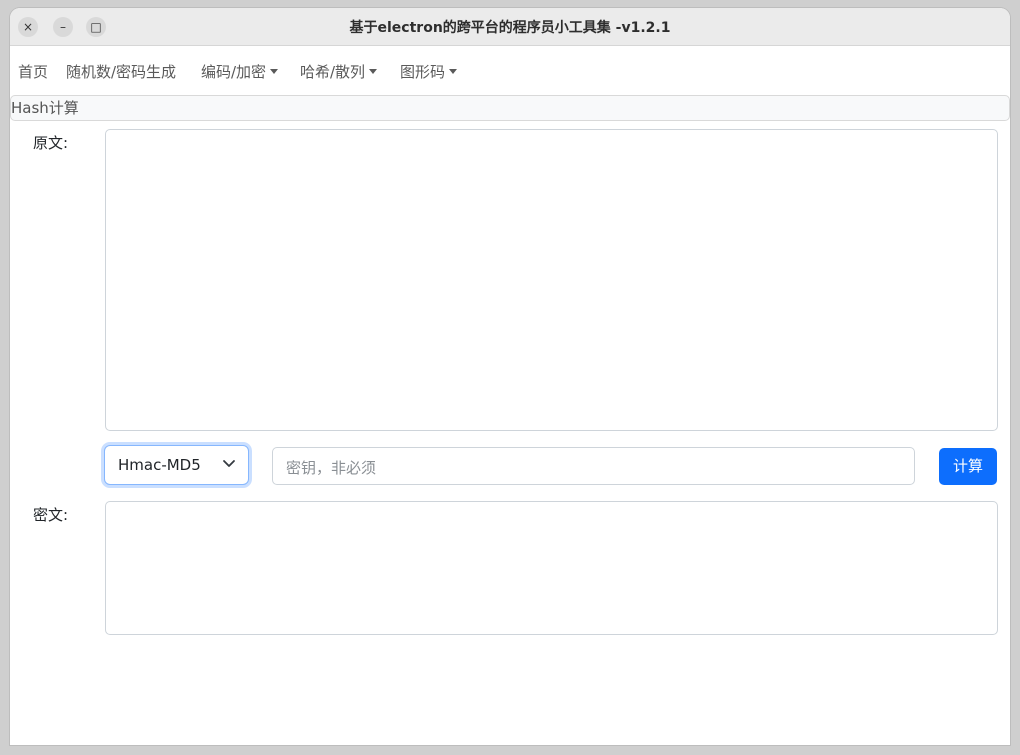 The height and width of the screenshot is (755, 1020). I want to click on title-bar: × – □ 基于electron的跨平台的程序员小工具集 -v1.2.1, so click(510, 27).